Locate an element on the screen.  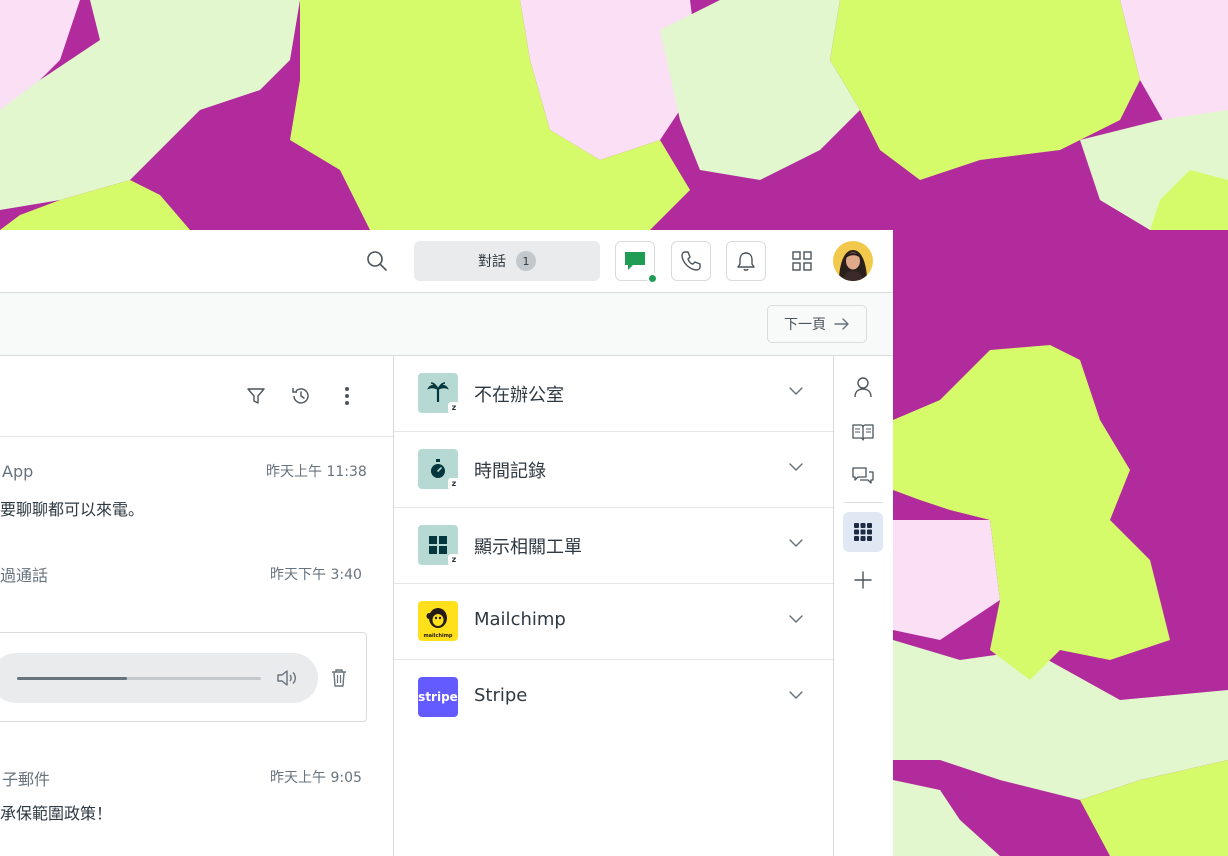
app-row-out-of-office: z 不在辦公室 is located at coordinates (613, 394).